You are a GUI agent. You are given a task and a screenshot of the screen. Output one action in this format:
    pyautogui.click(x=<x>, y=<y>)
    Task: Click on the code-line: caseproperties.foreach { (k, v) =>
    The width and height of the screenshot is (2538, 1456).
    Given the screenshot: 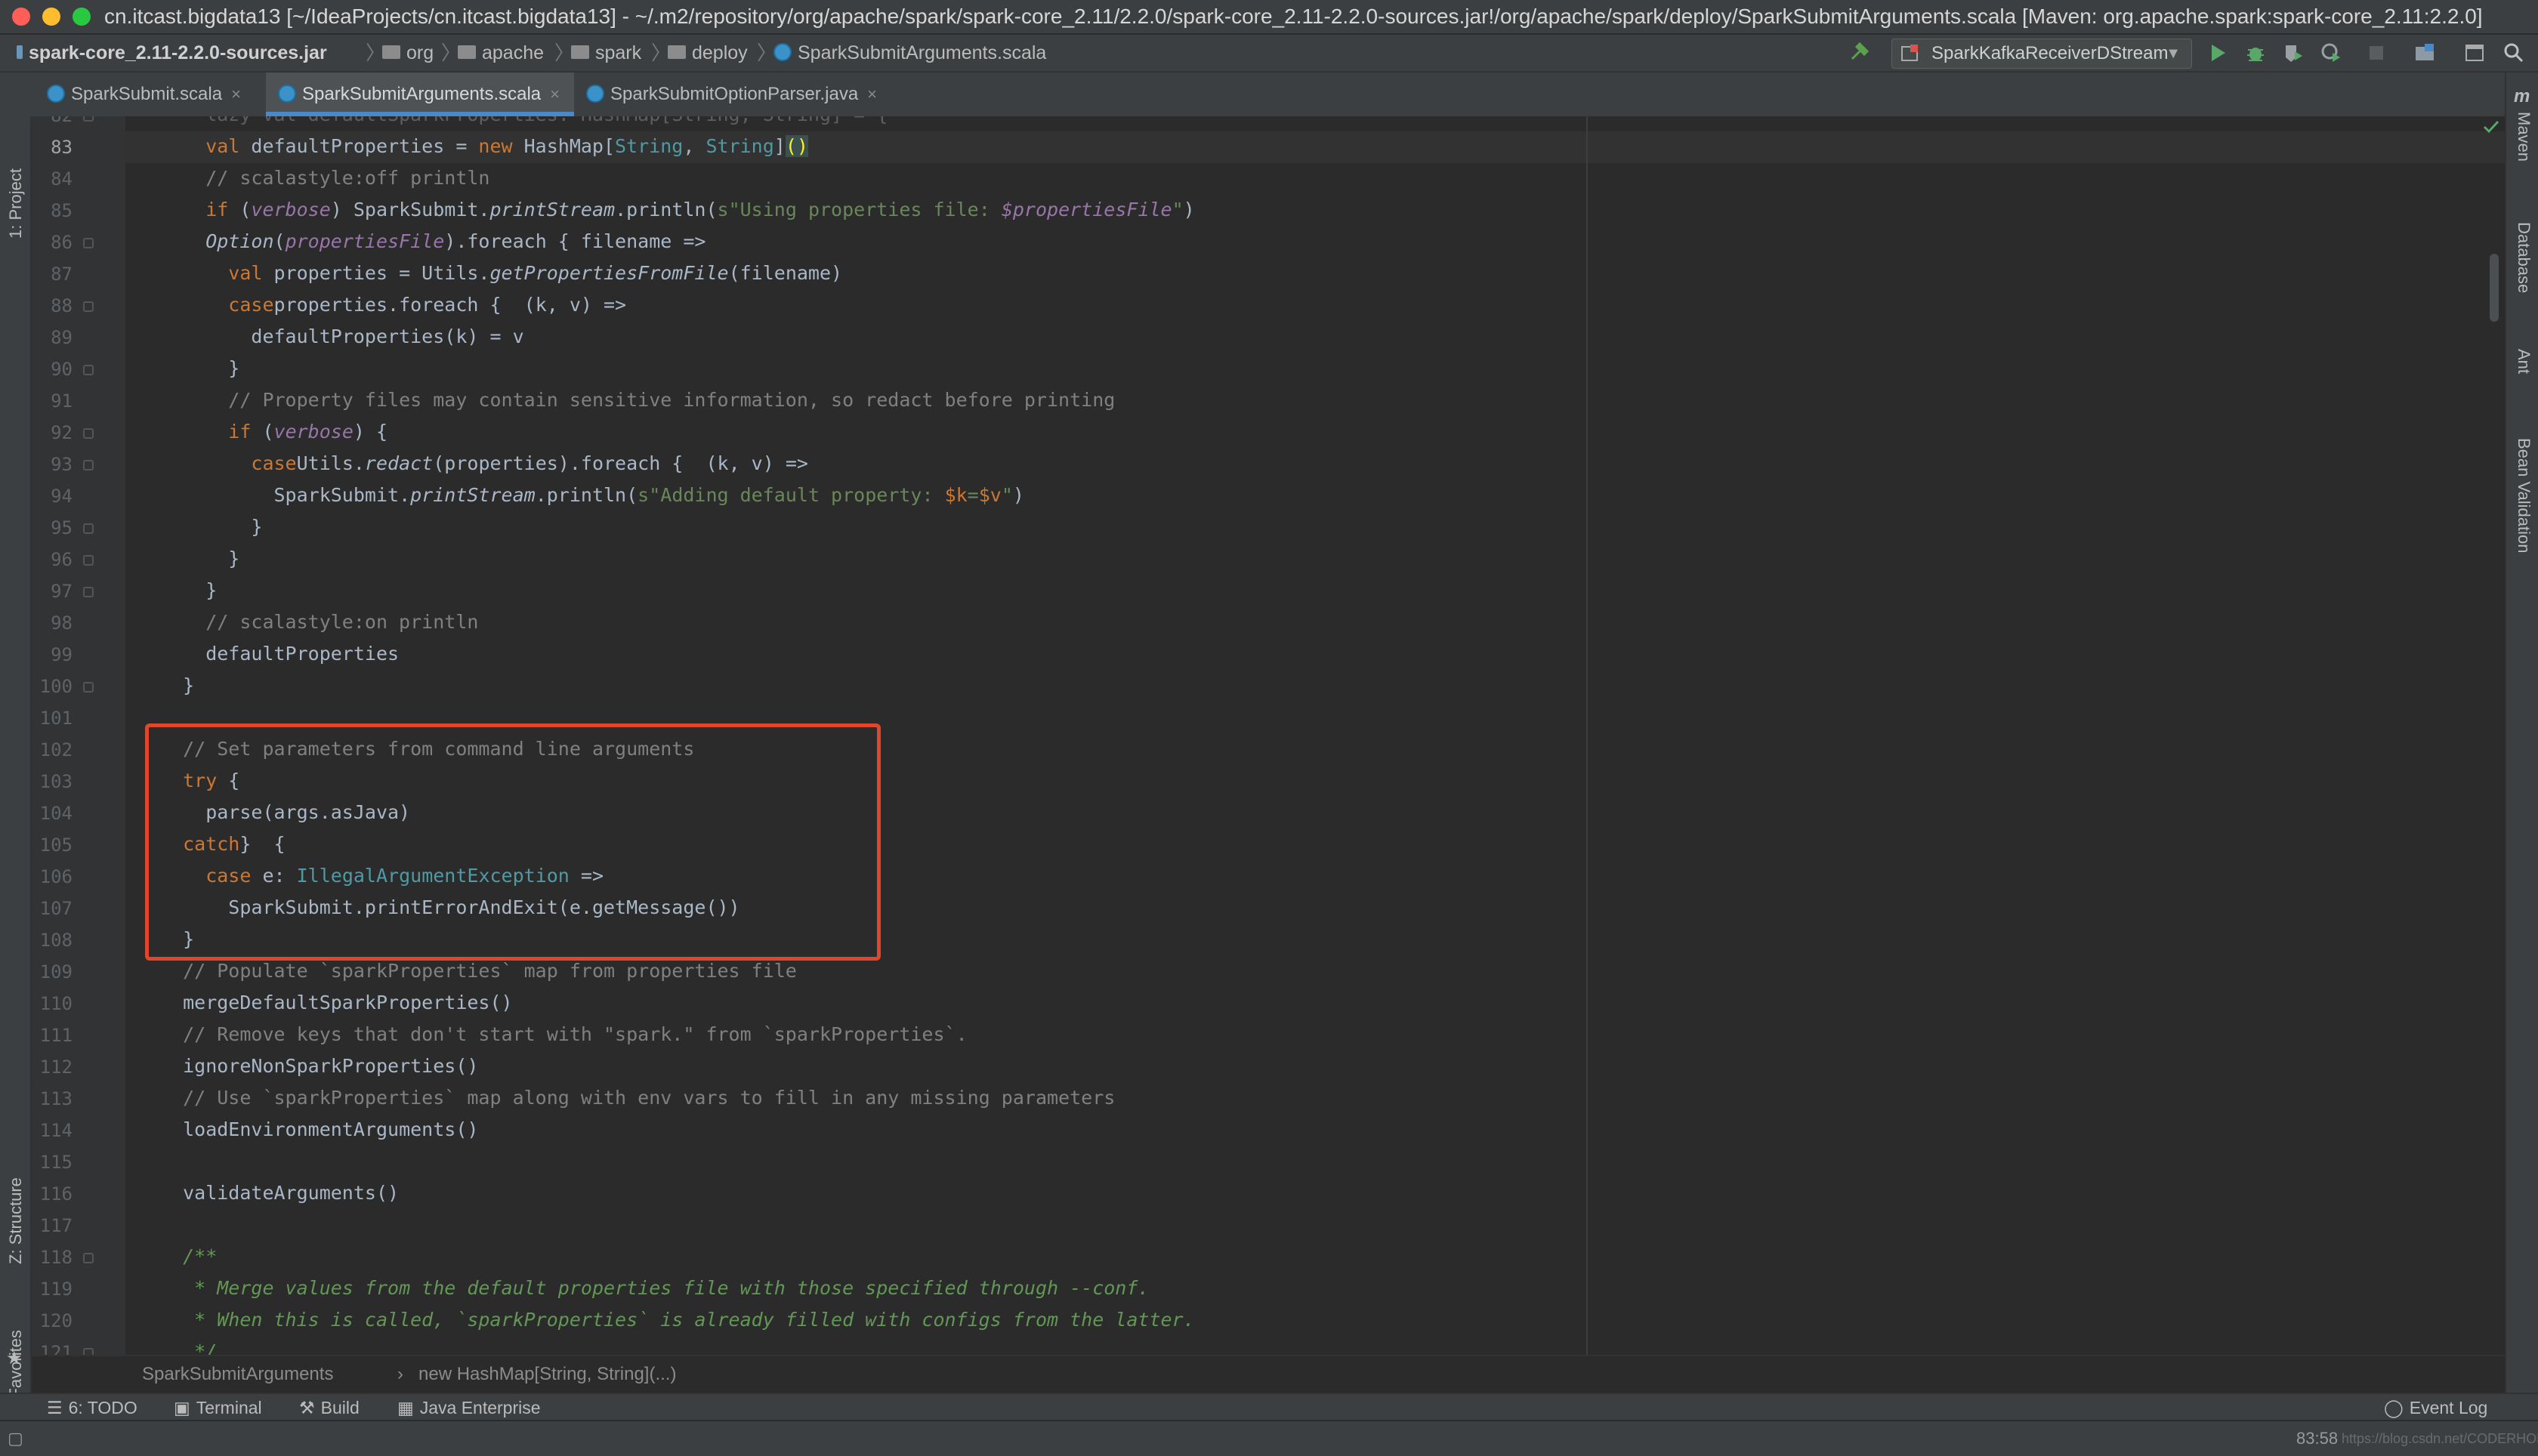 What is the action you would take?
    pyautogui.click(x=427, y=305)
    